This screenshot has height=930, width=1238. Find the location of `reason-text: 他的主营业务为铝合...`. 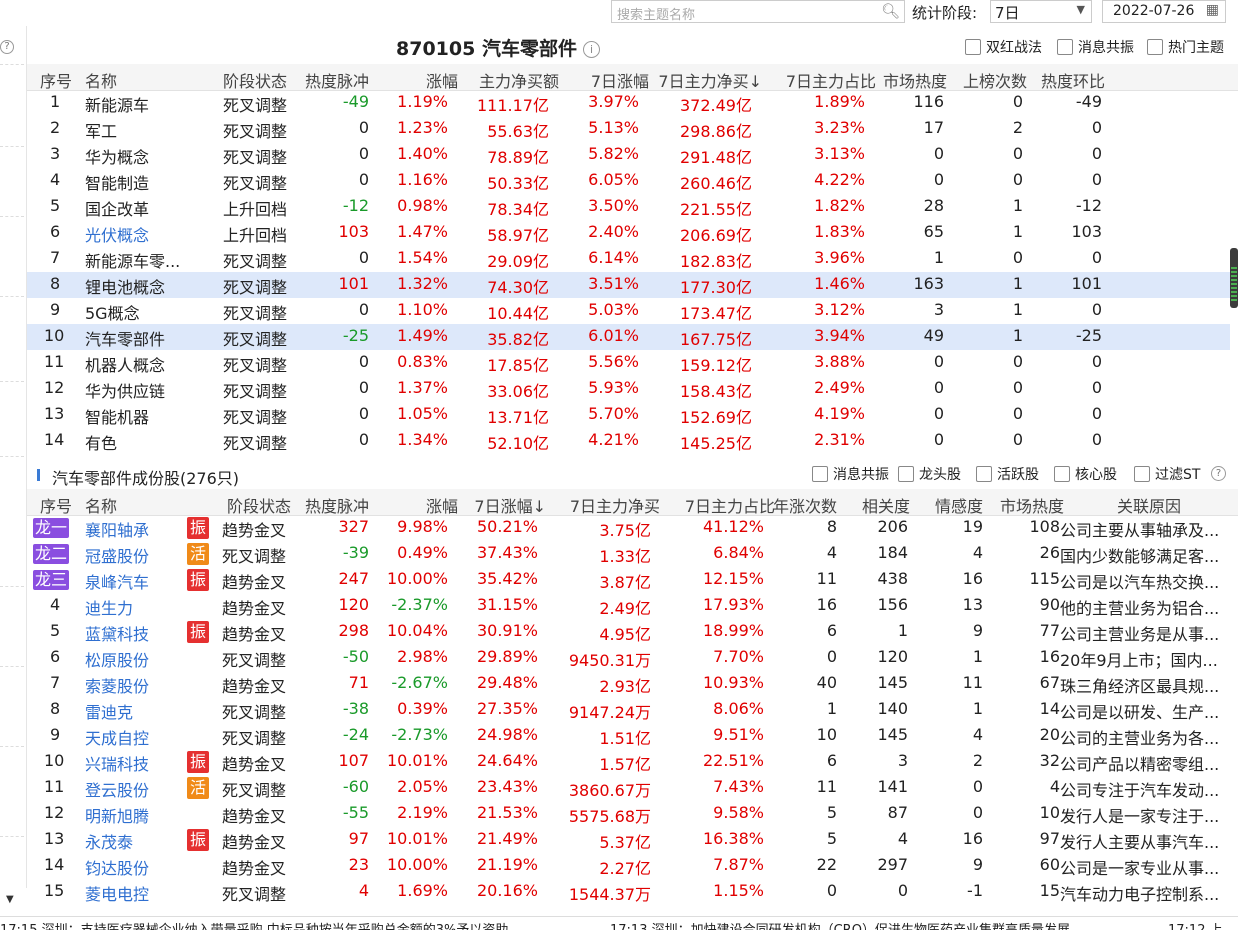

reason-text: 他的主营业务为铝合... is located at coordinates (1139, 607).